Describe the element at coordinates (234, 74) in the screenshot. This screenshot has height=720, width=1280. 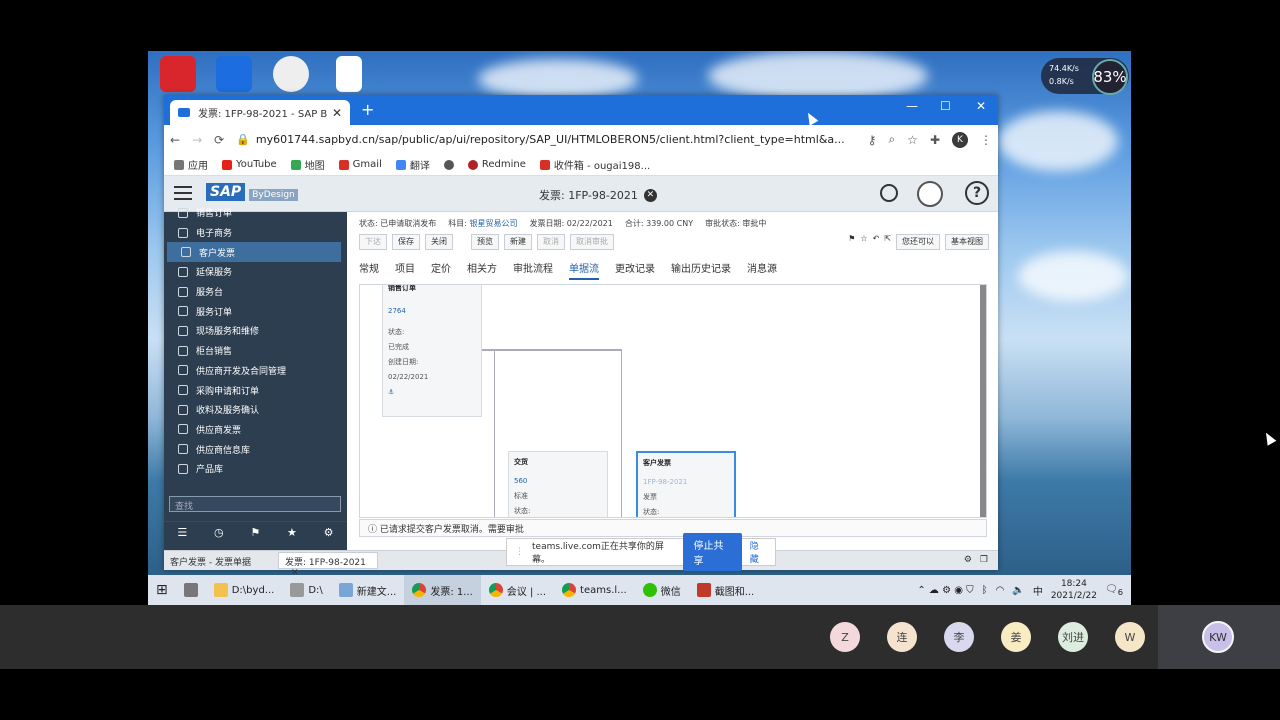
I see `security-desktop-icon` at that location.